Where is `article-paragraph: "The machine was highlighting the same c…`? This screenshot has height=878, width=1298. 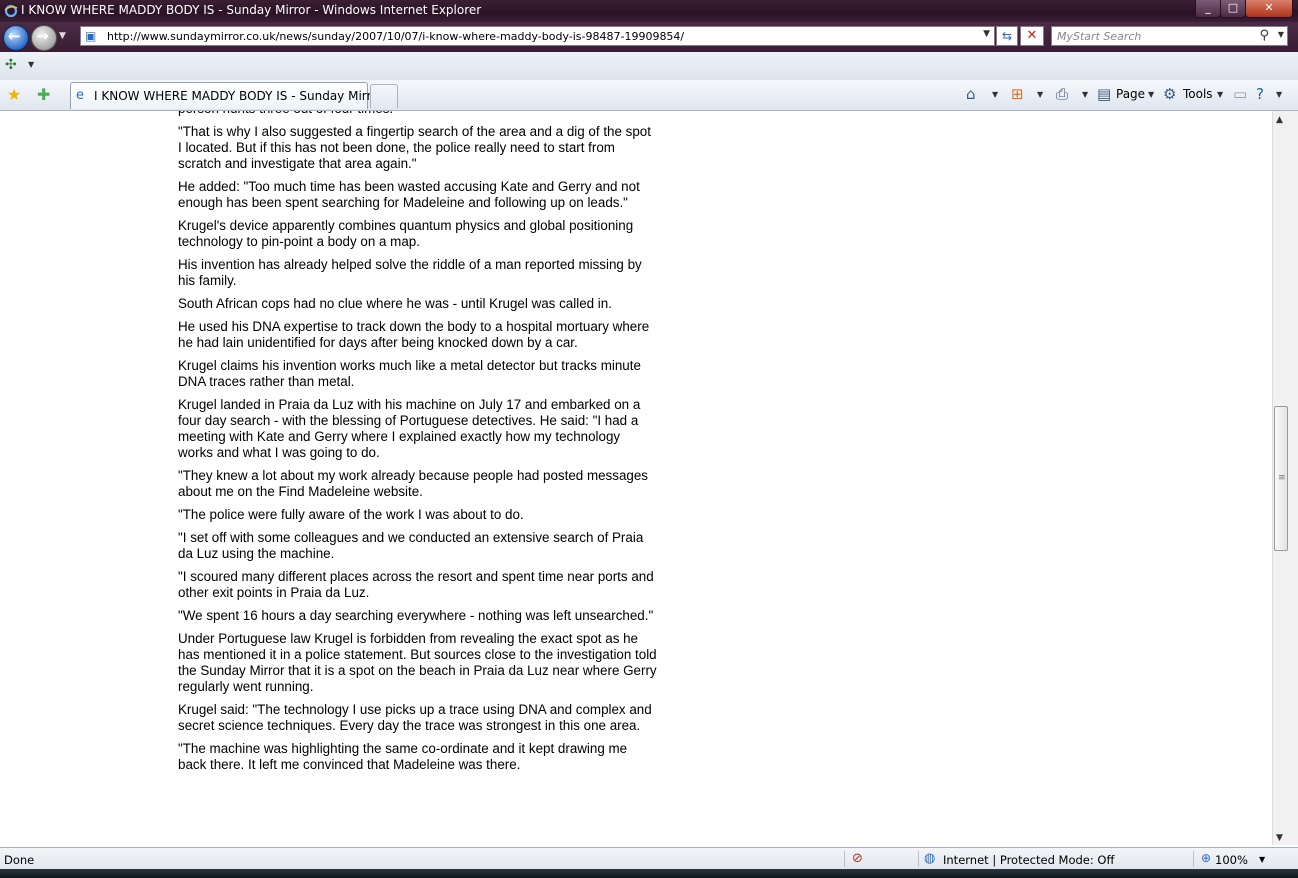 article-paragraph: "The machine was highlighting the same c… is located at coordinates (403, 756).